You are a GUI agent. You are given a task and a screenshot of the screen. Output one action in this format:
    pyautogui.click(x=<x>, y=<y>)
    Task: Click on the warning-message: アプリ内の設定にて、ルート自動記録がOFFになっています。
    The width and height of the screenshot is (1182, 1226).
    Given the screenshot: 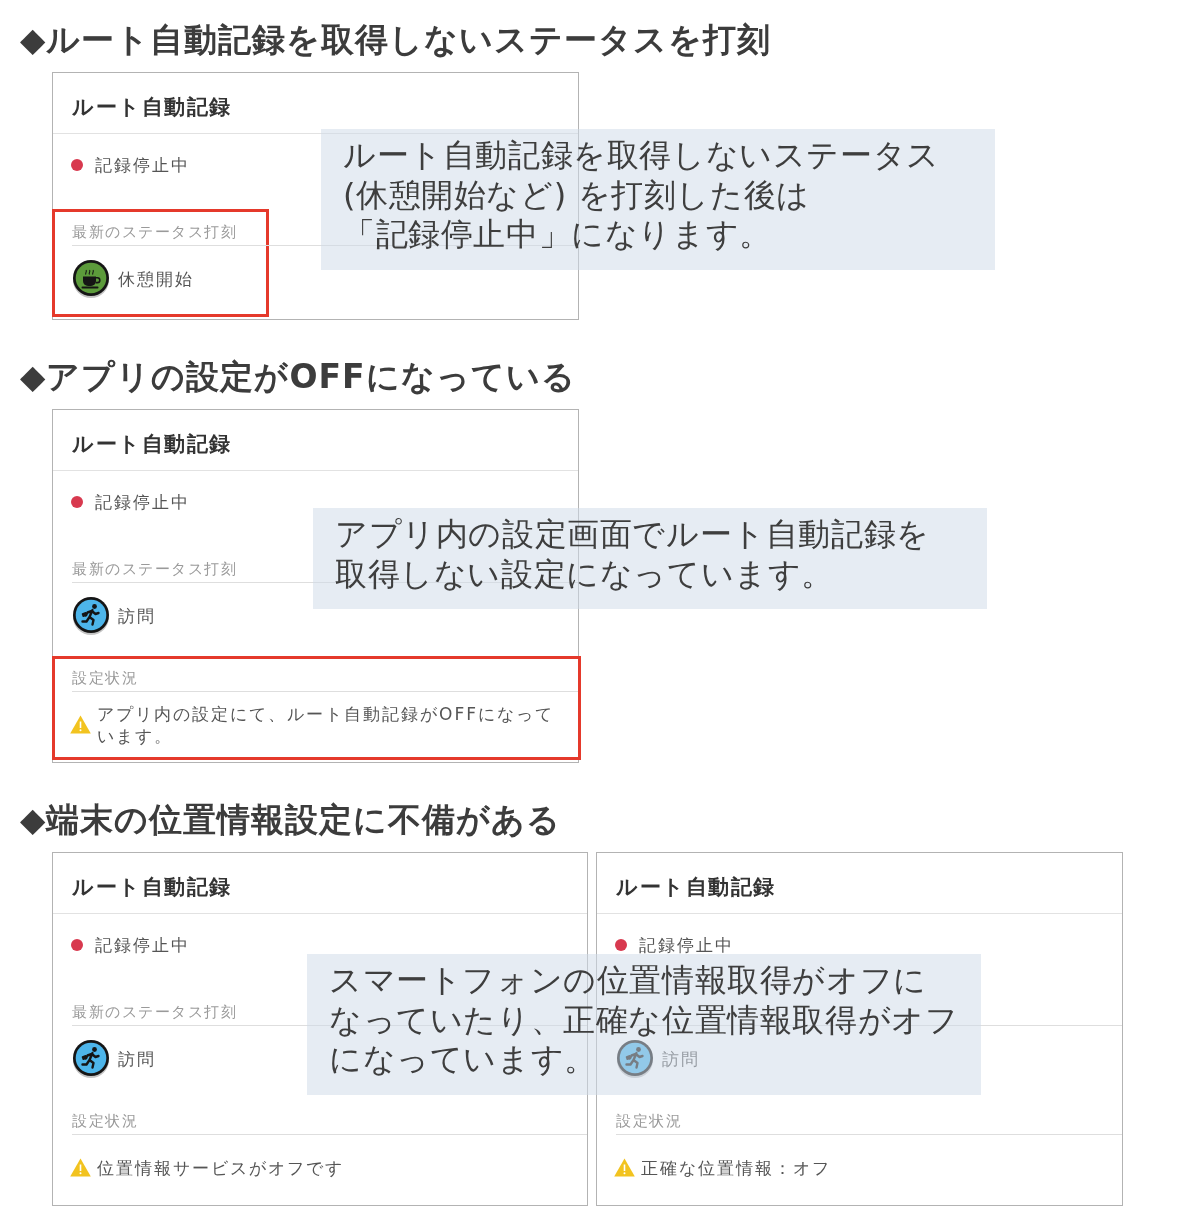 What is the action you would take?
    pyautogui.click(x=326, y=724)
    